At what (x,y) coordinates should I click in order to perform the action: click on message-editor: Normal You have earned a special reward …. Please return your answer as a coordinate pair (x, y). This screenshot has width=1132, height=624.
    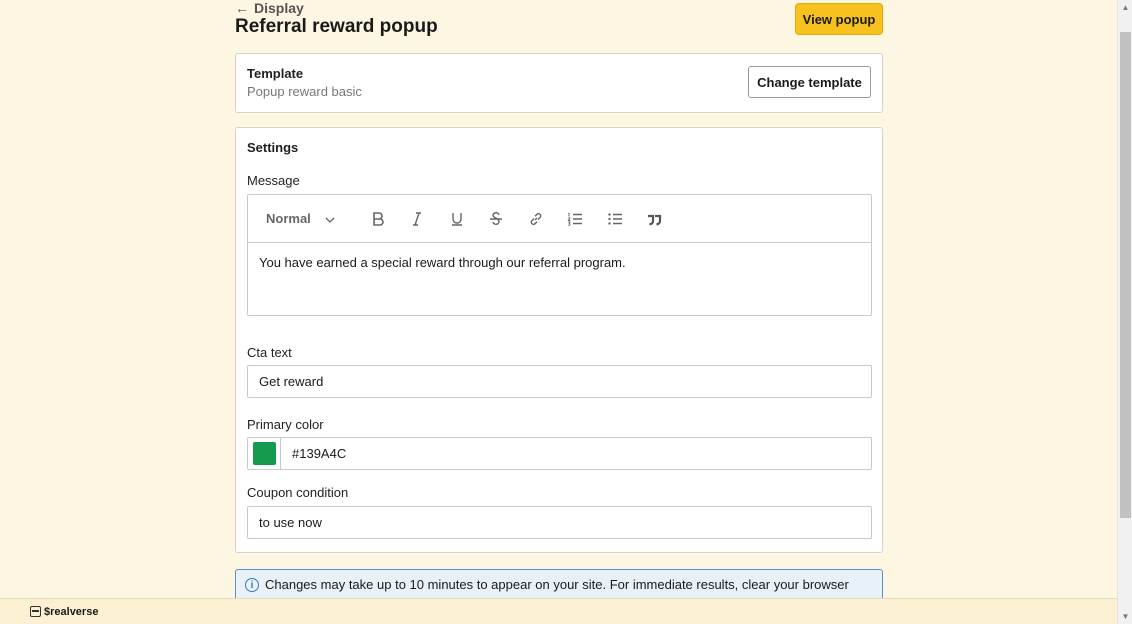
    Looking at the image, I should click on (559, 255).